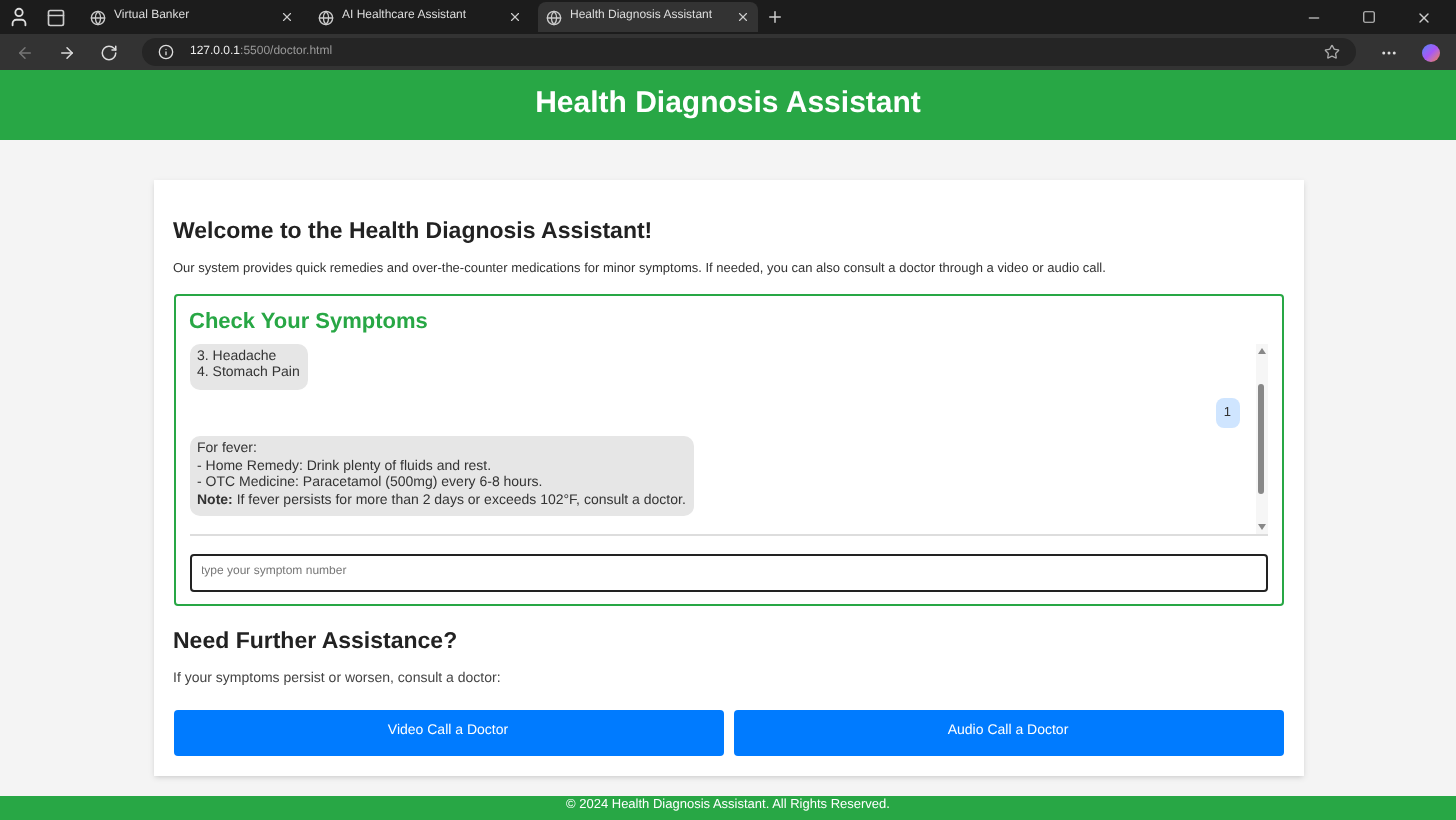  I want to click on info-icon, so click(166, 52).